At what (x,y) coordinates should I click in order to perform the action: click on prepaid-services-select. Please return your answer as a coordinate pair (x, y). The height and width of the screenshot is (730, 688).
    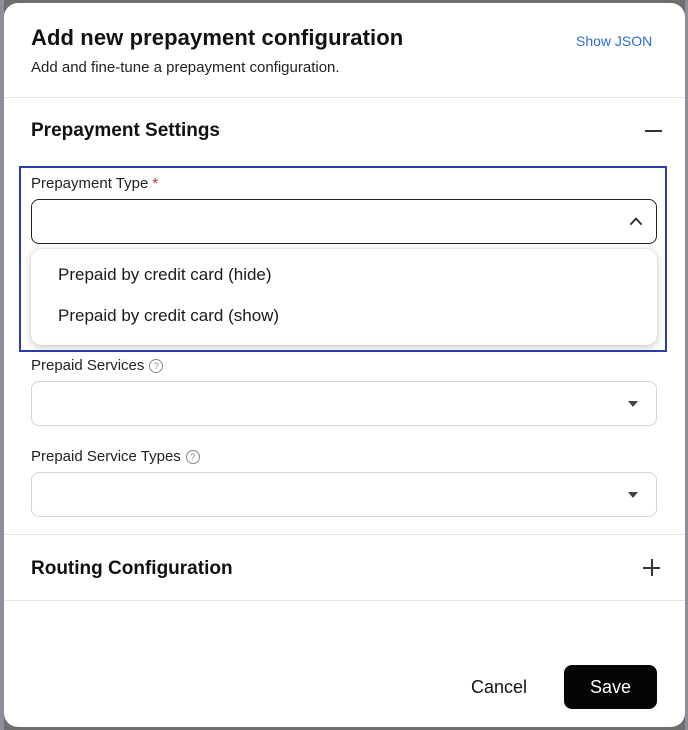
    Looking at the image, I should click on (344, 403).